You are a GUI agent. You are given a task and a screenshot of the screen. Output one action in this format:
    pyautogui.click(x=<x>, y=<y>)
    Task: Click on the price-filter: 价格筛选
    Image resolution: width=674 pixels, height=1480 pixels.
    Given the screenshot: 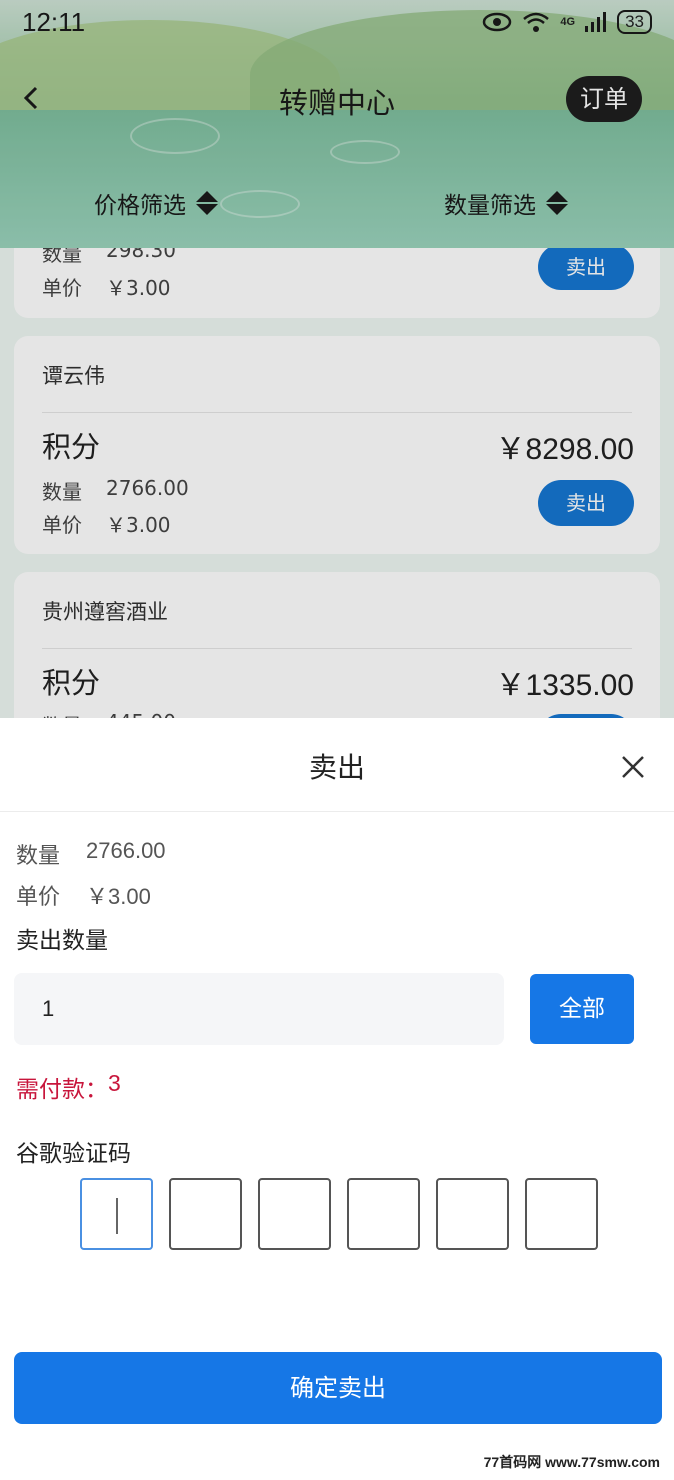 What is the action you would take?
    pyautogui.click(x=156, y=203)
    